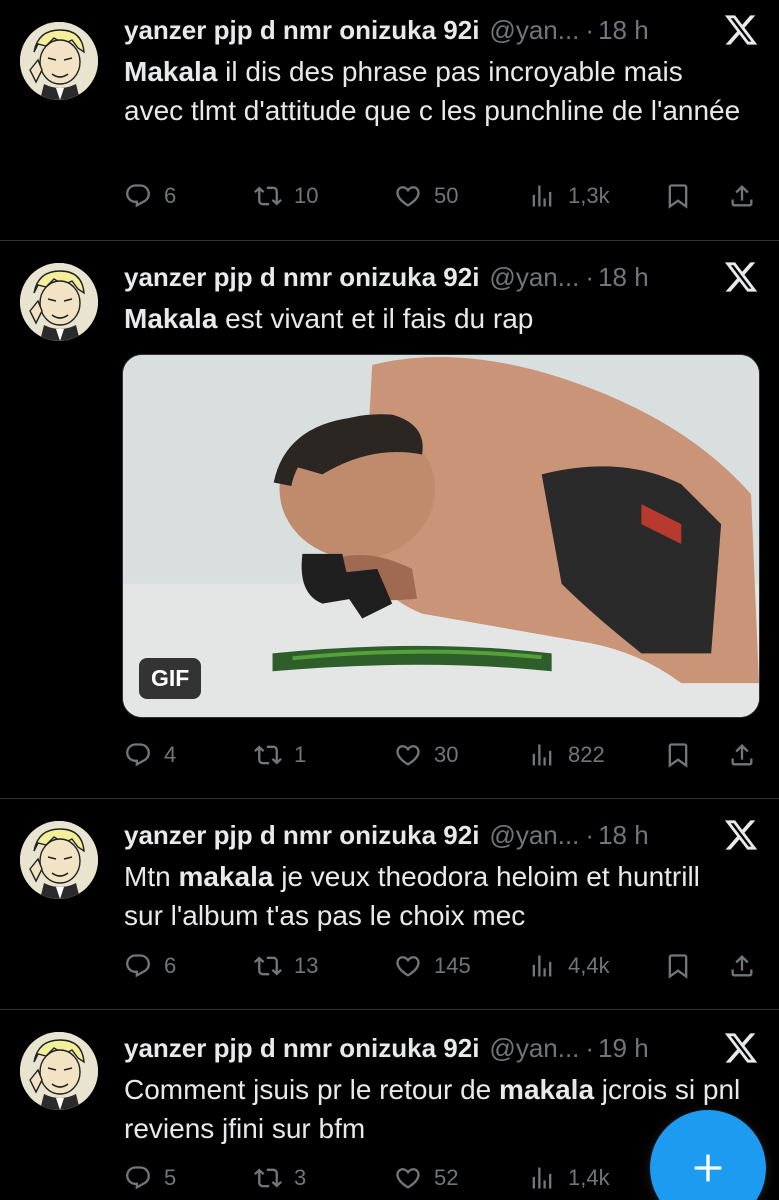 The height and width of the screenshot is (1200, 779). I want to click on views-button: 4,4k, so click(569, 966).